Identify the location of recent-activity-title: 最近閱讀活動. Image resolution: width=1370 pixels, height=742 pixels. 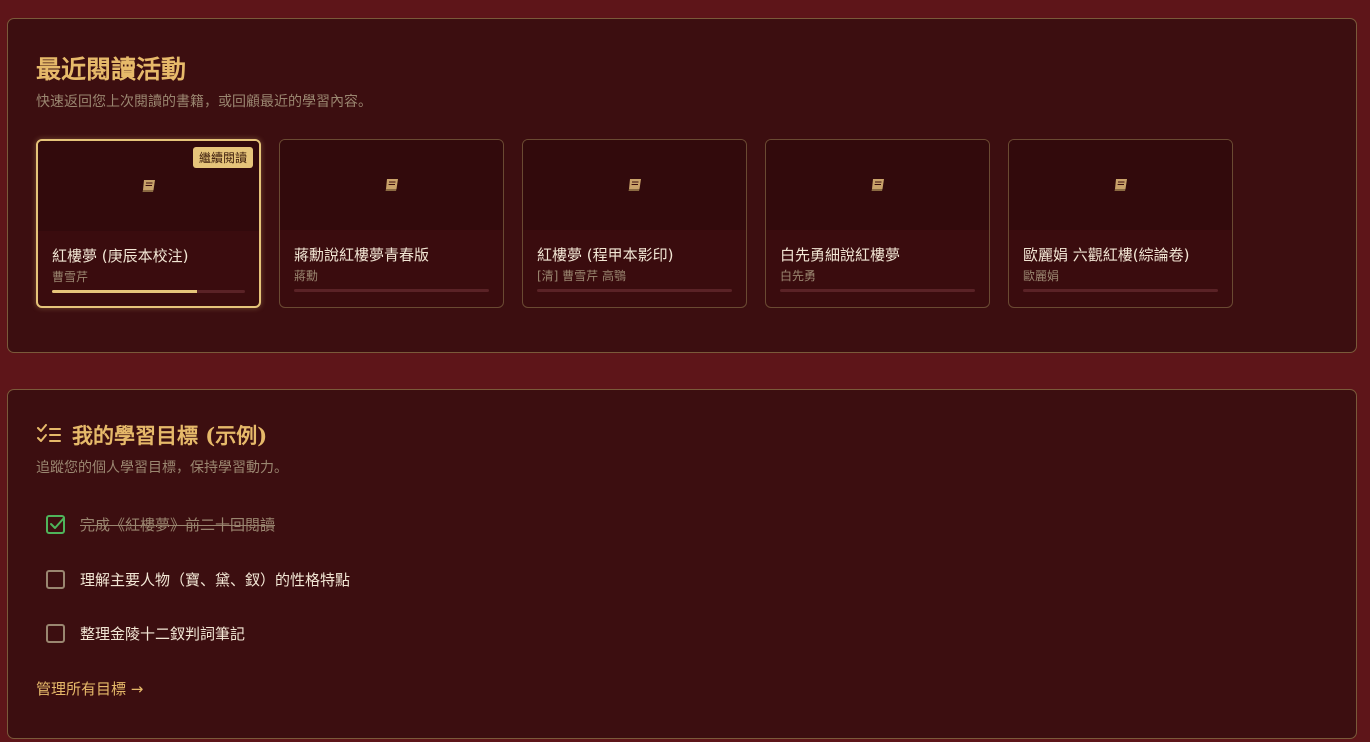
(111, 69).